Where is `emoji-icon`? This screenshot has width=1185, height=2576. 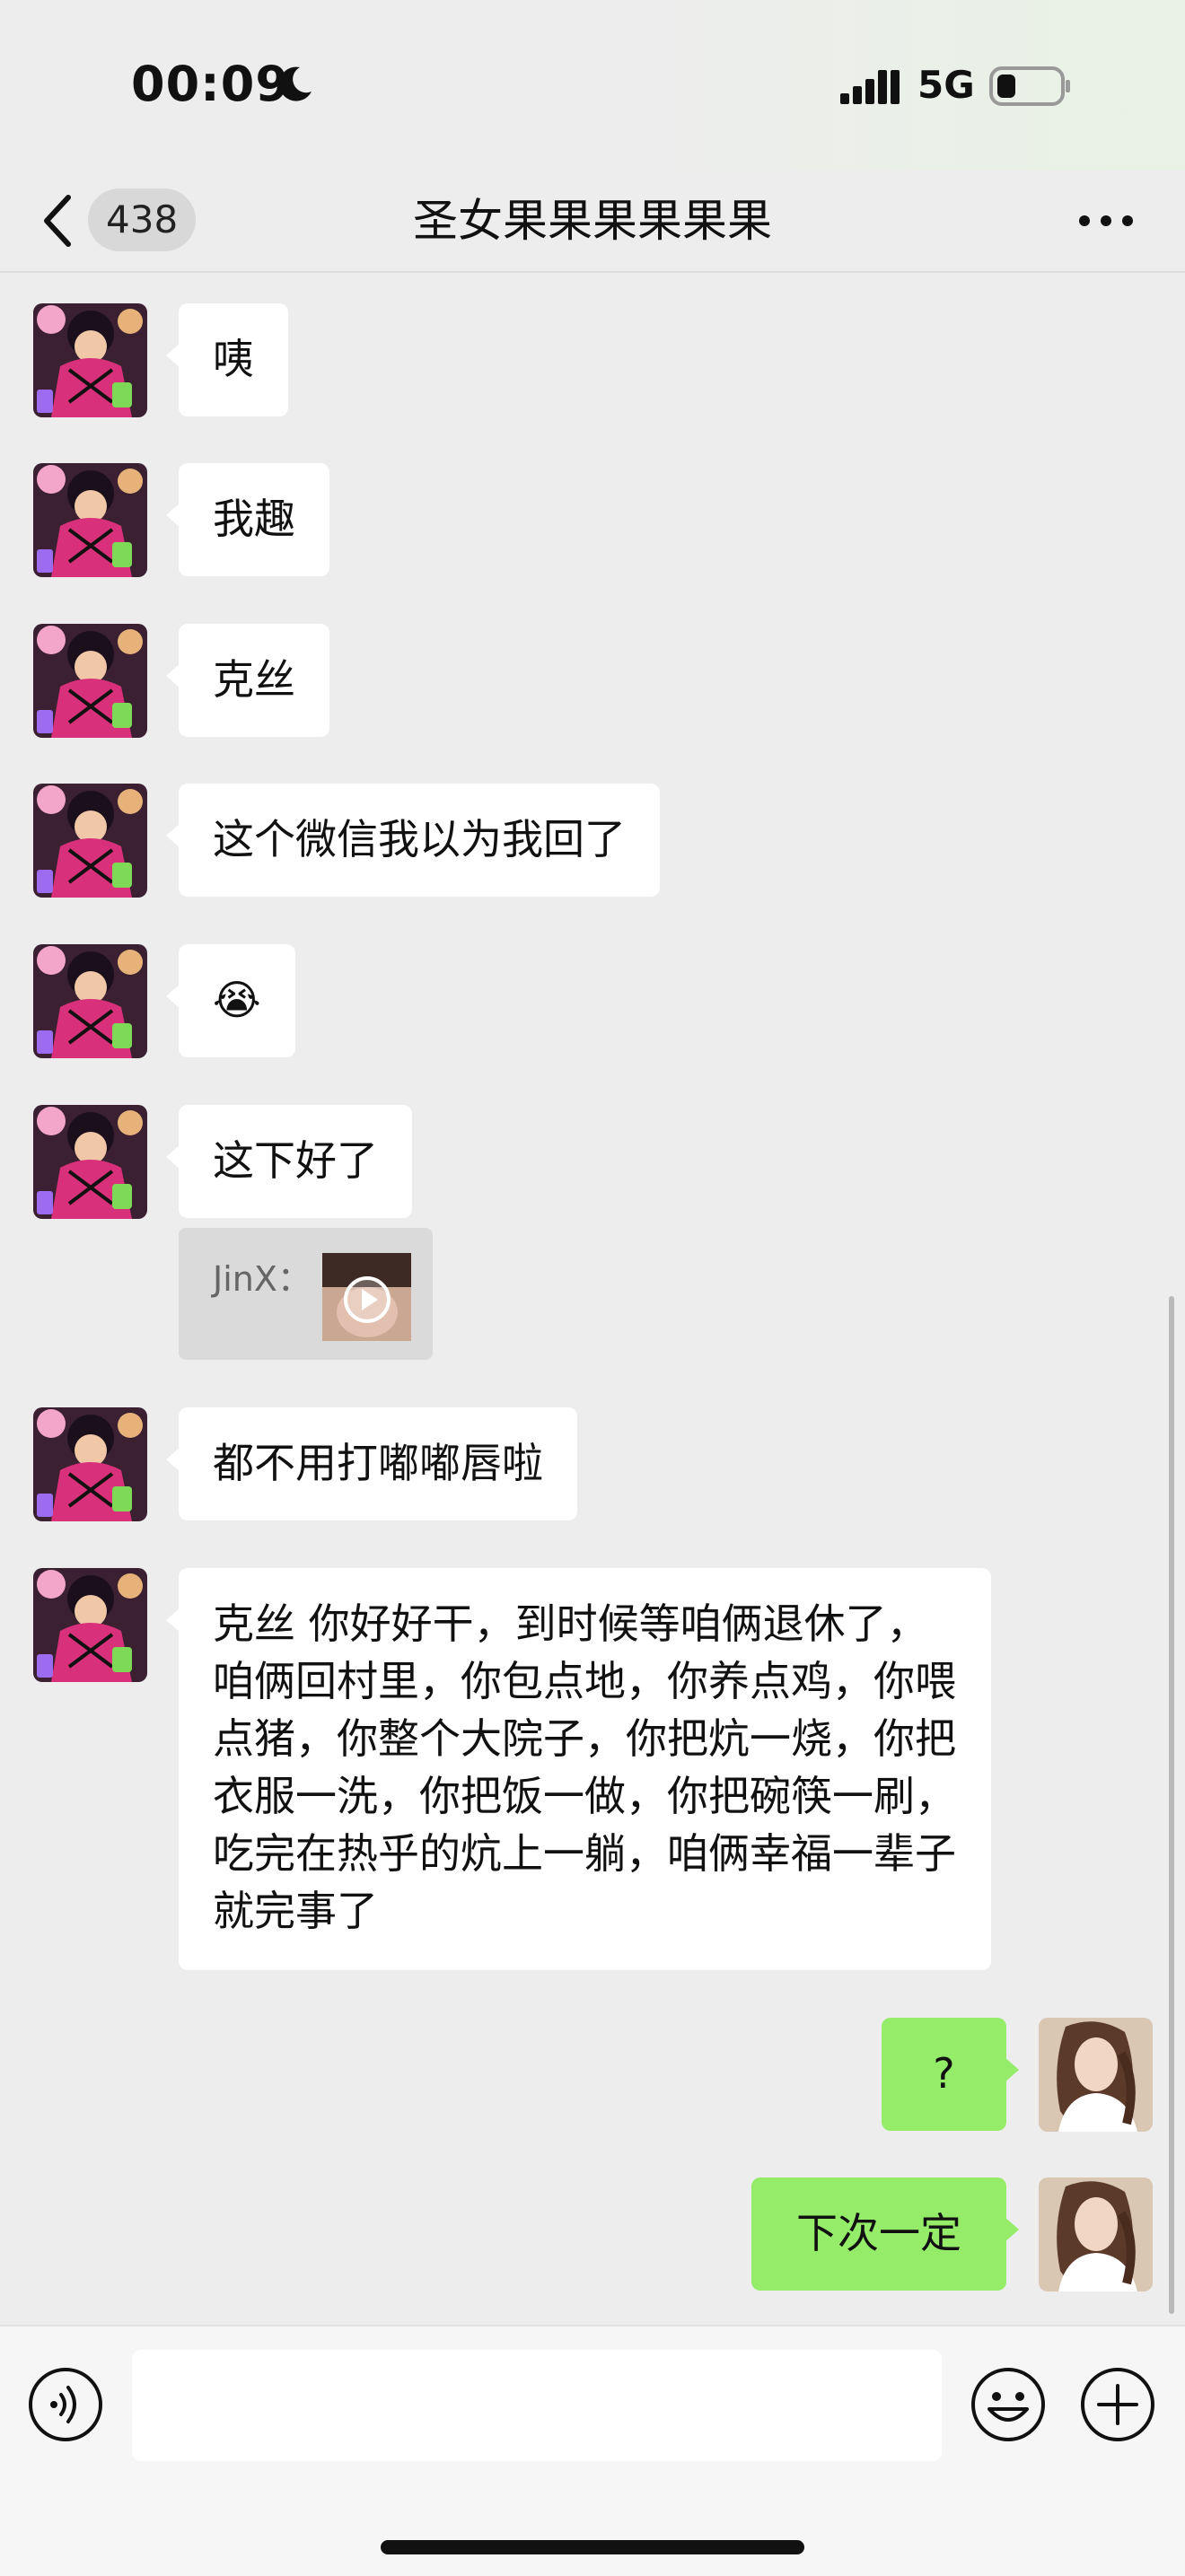 emoji-icon is located at coordinates (1008, 2404).